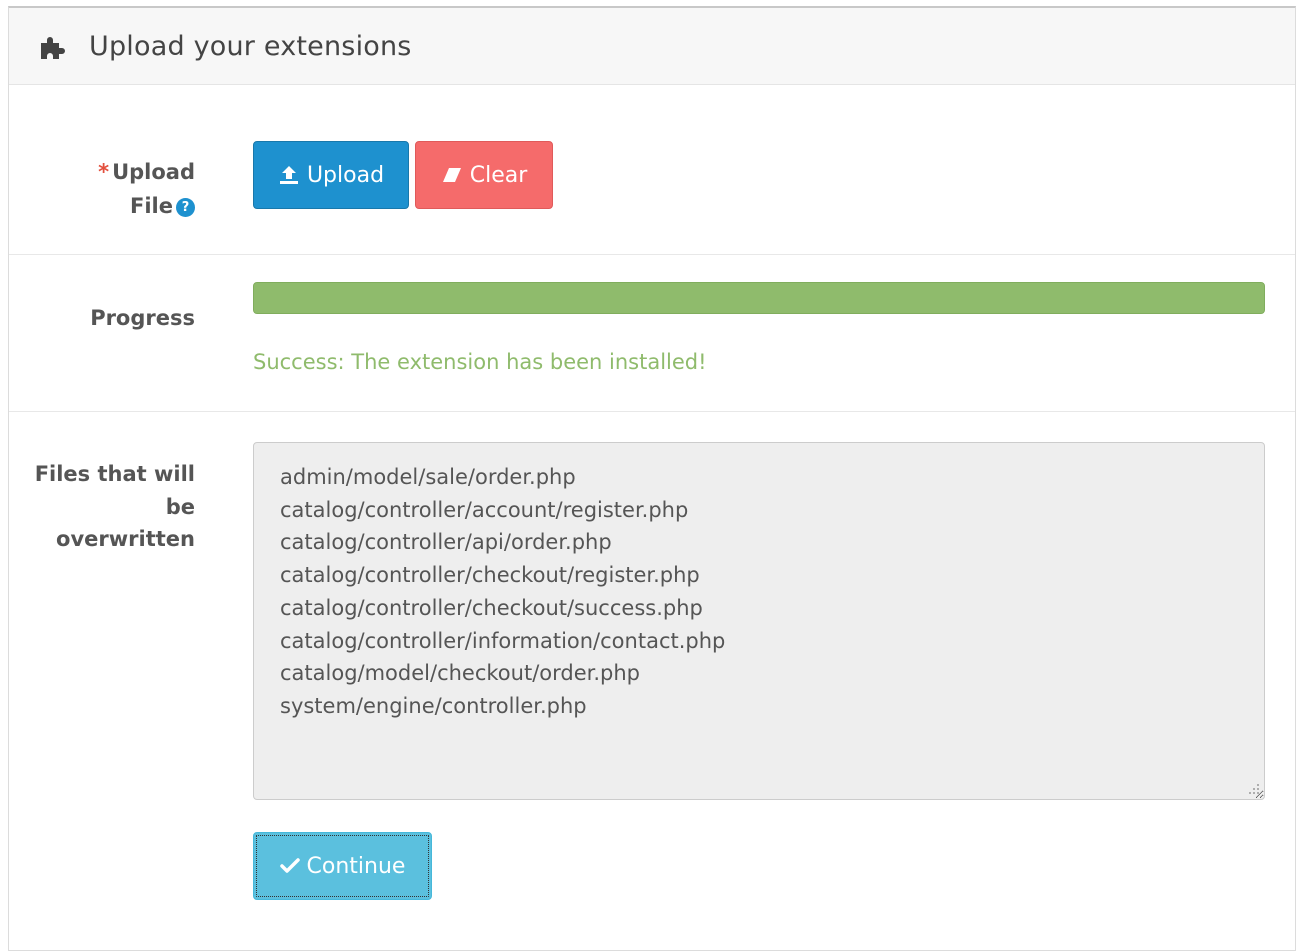 The image size is (1298, 952). I want to click on continue-button: Continue, so click(342, 866).